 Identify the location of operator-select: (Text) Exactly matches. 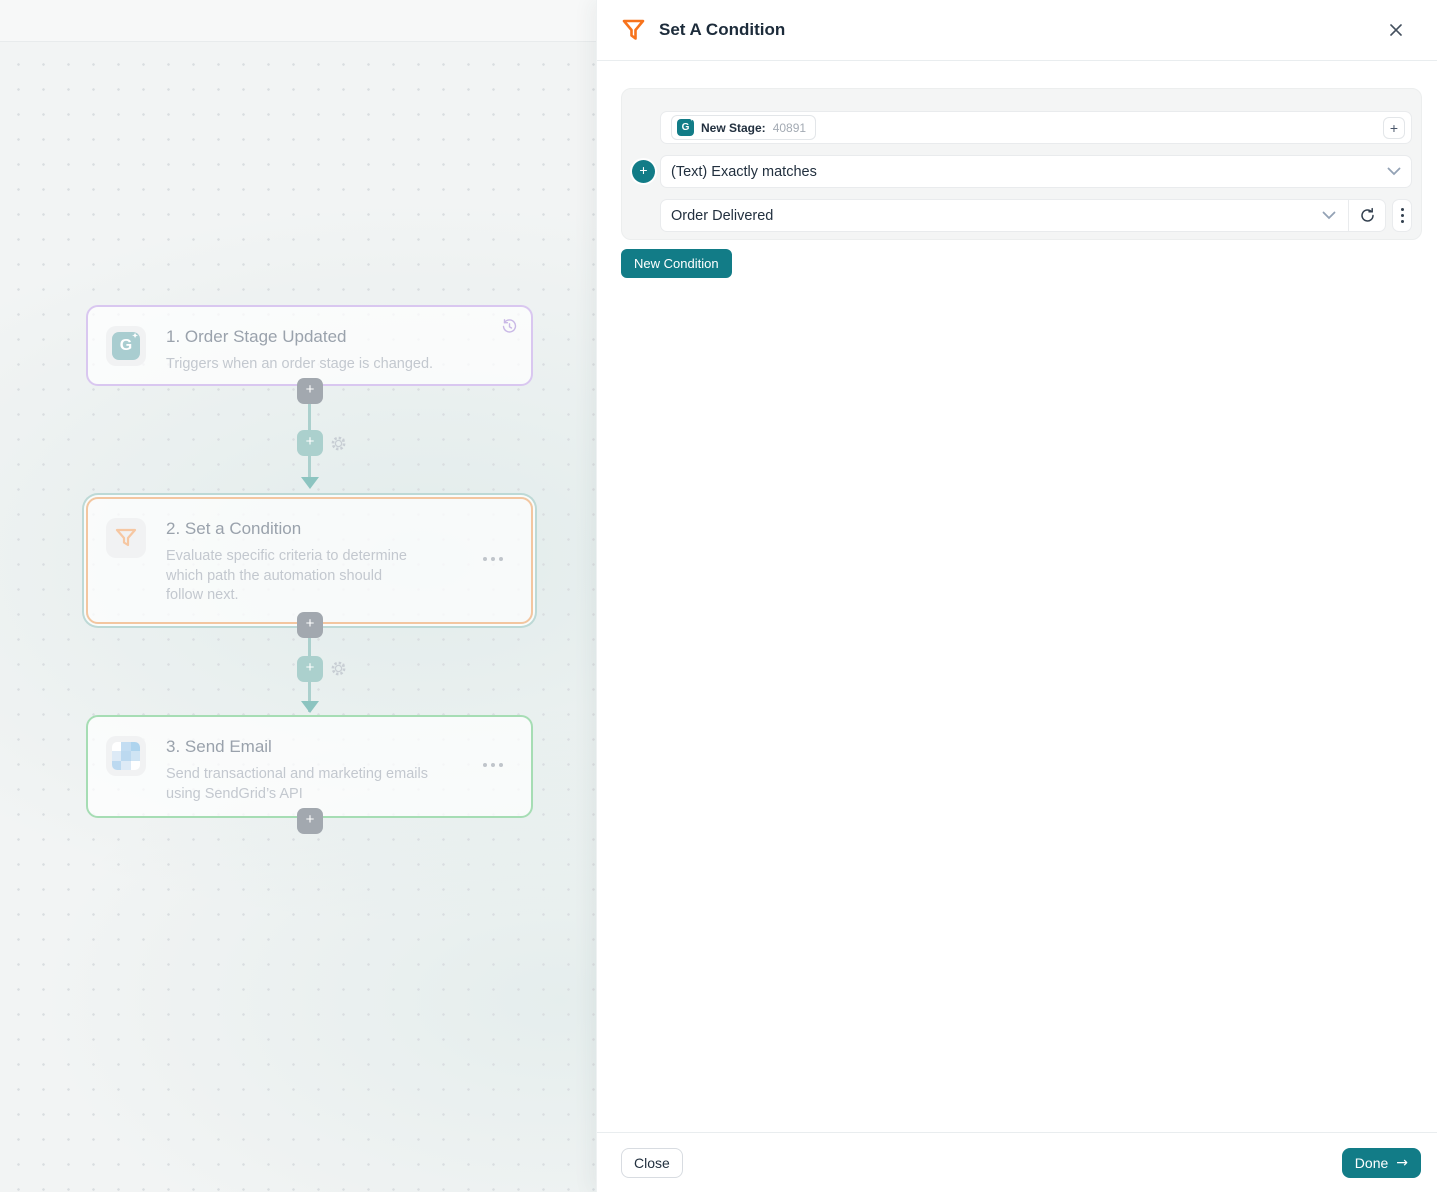
(1036, 171).